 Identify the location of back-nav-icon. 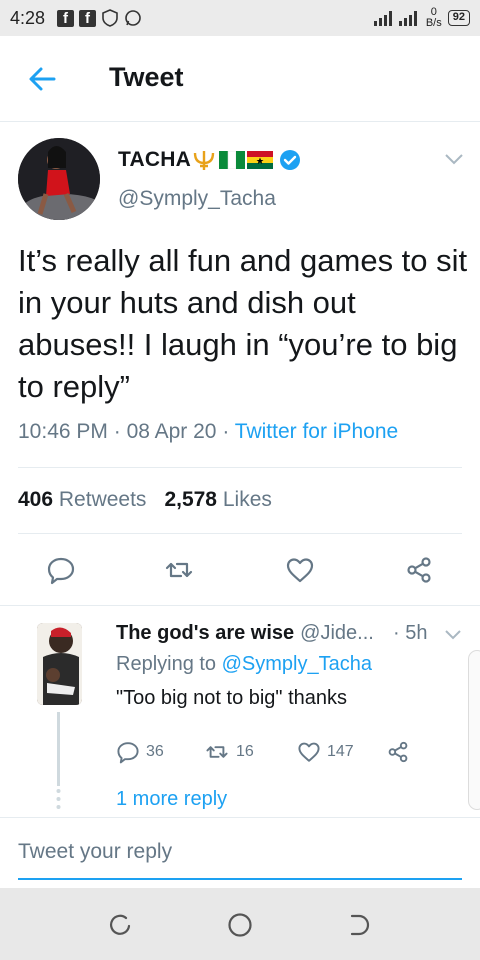
(360, 925).